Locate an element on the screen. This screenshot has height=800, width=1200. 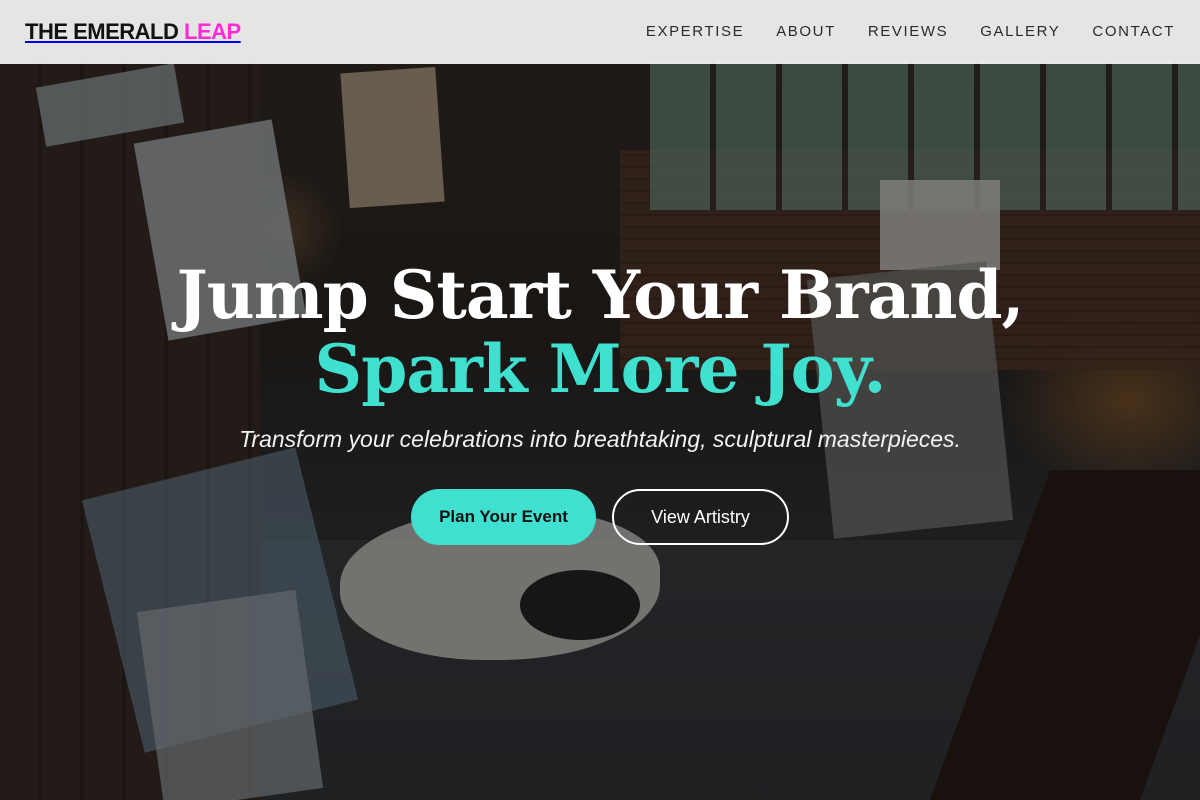
nav-link-expertise: EXPERTISE is located at coordinates (695, 31).